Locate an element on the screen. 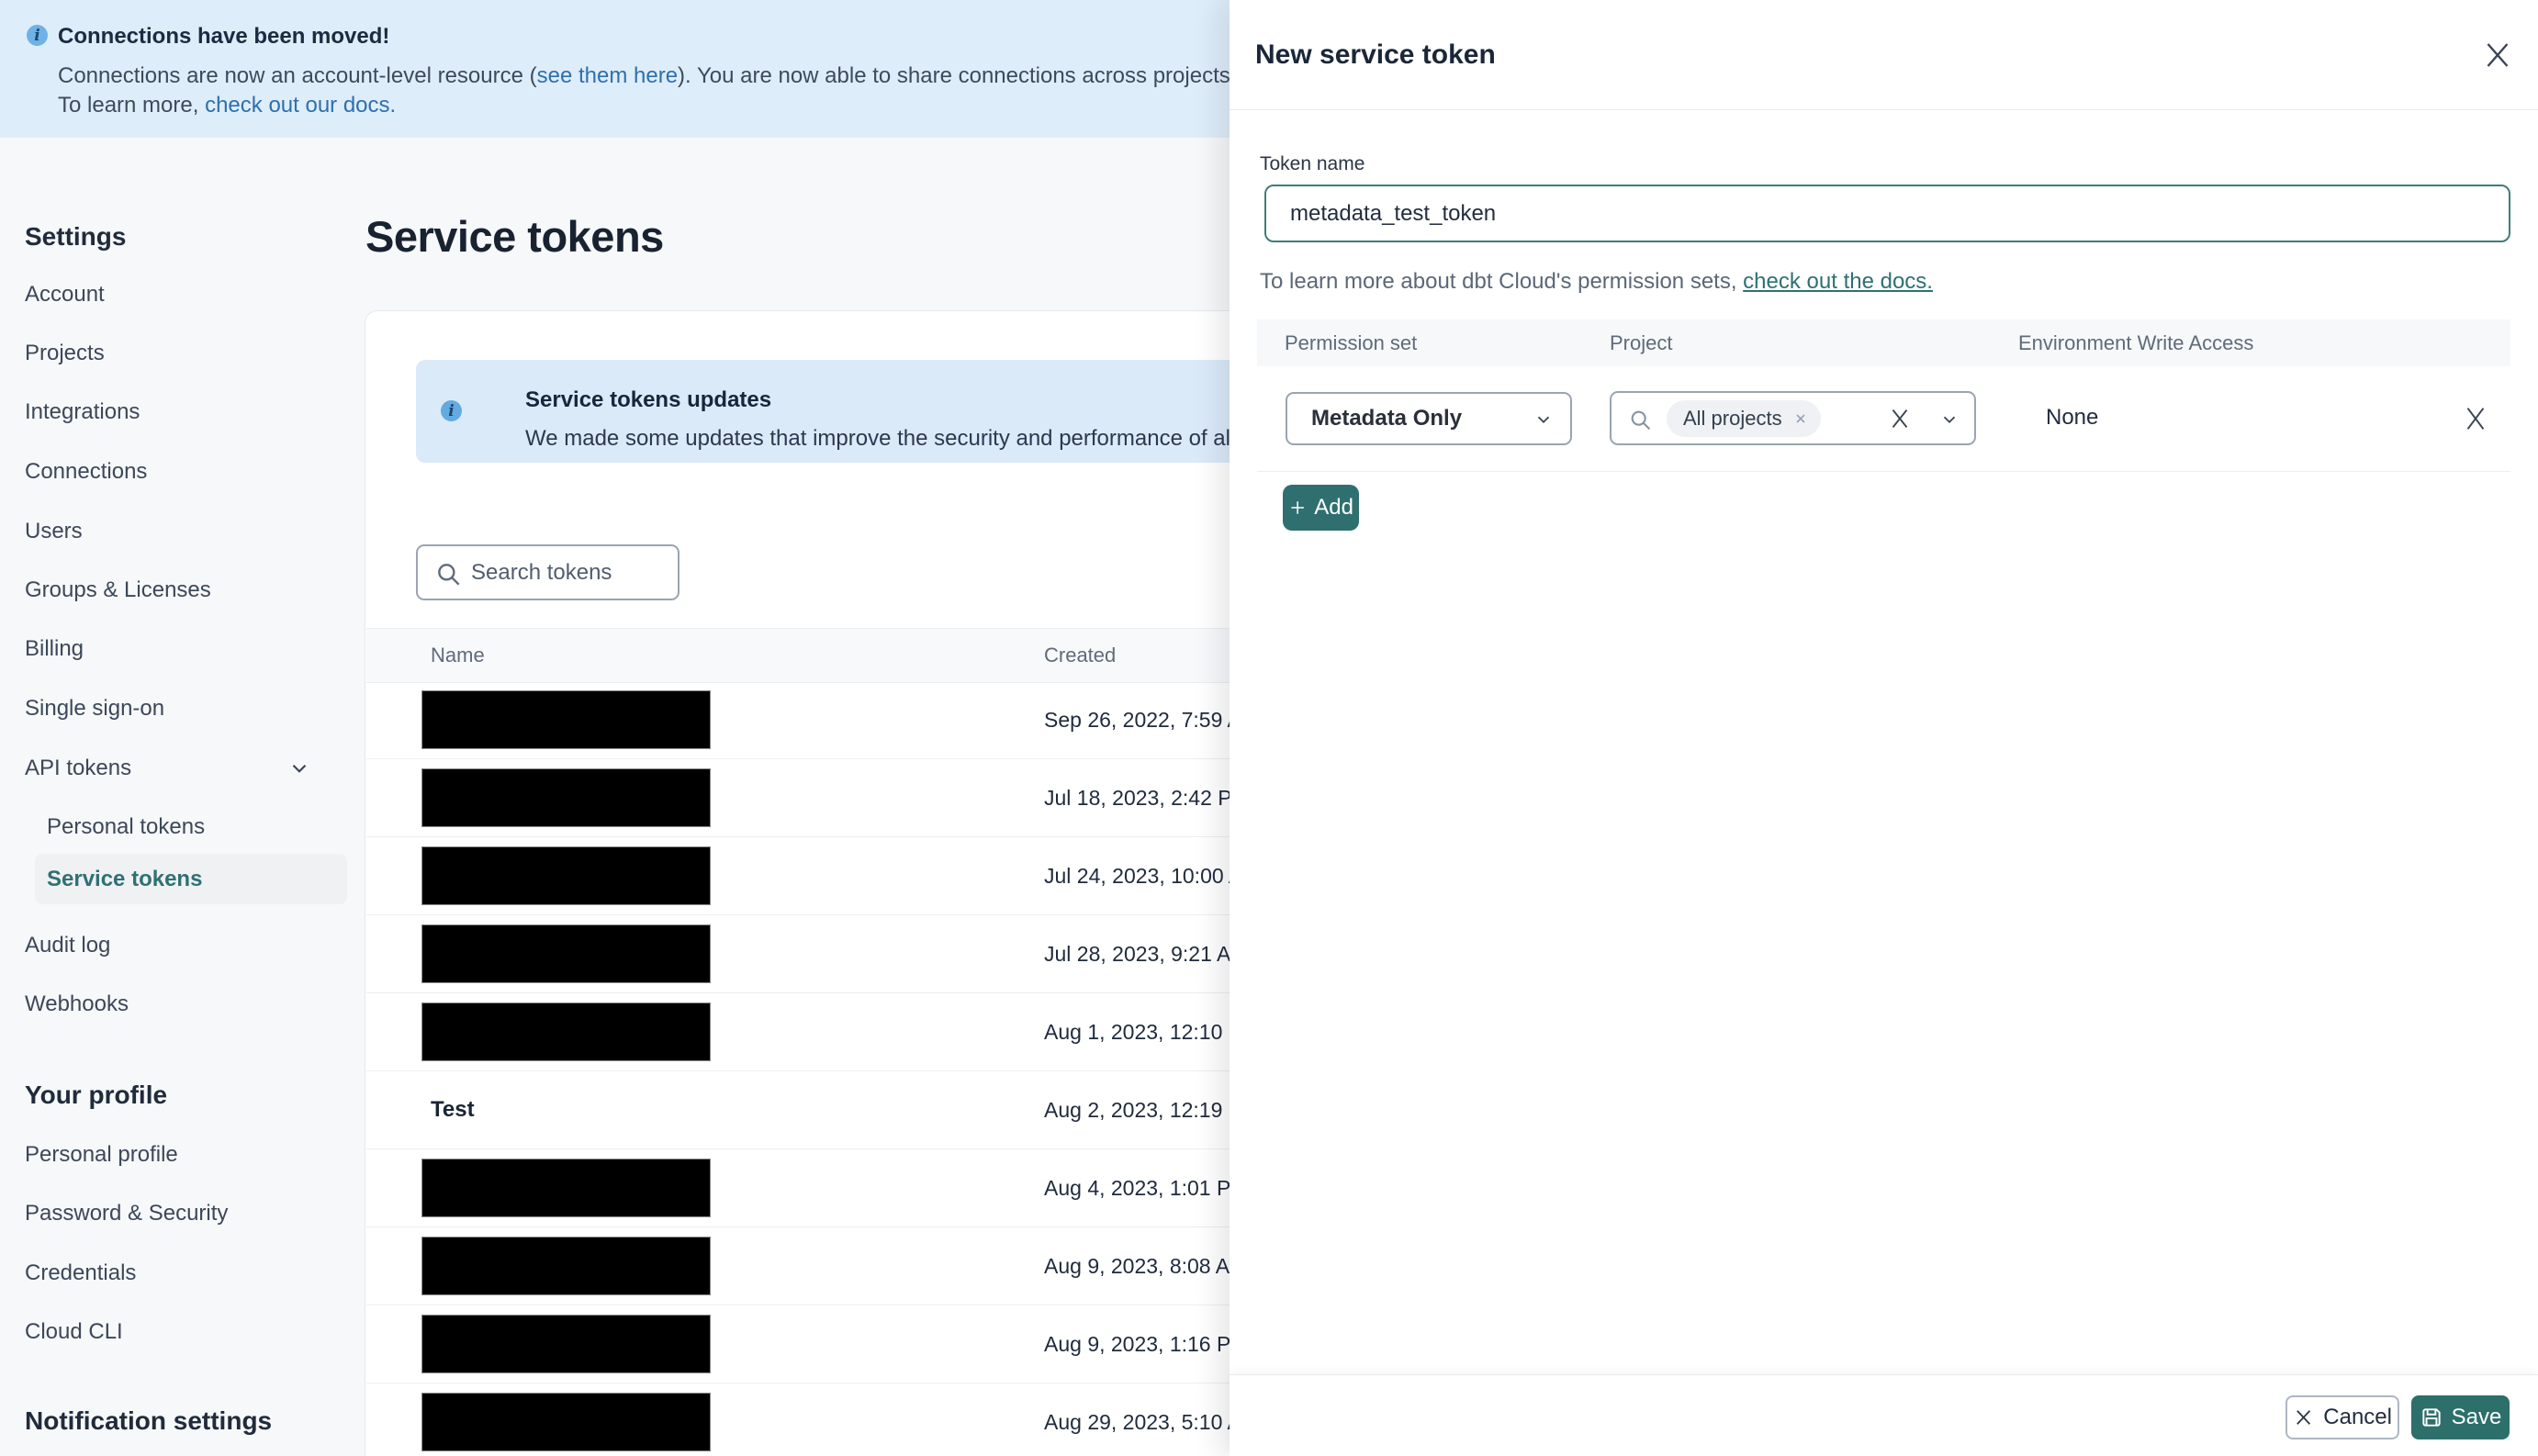  sidebar-item-password-security: Password & Security is located at coordinates (127, 1213).